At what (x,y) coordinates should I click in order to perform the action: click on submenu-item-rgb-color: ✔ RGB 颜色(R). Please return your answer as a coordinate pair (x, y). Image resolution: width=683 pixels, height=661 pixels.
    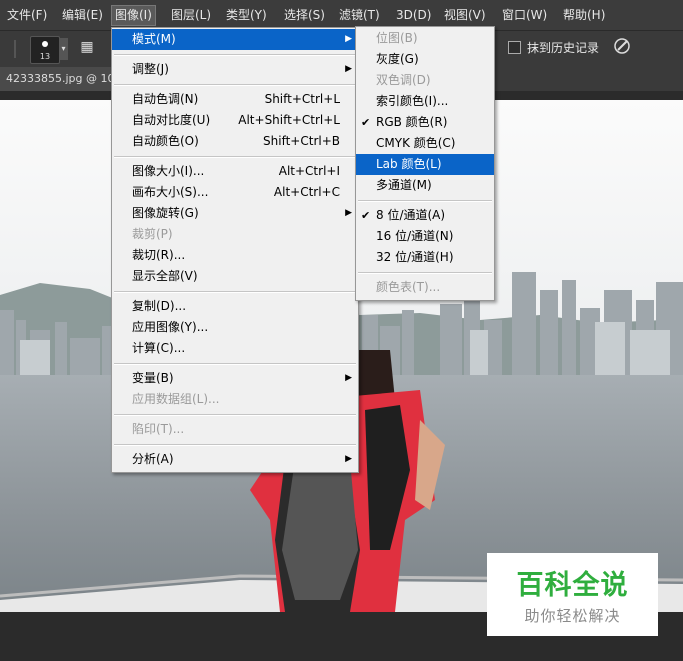
    Looking at the image, I should click on (425, 122).